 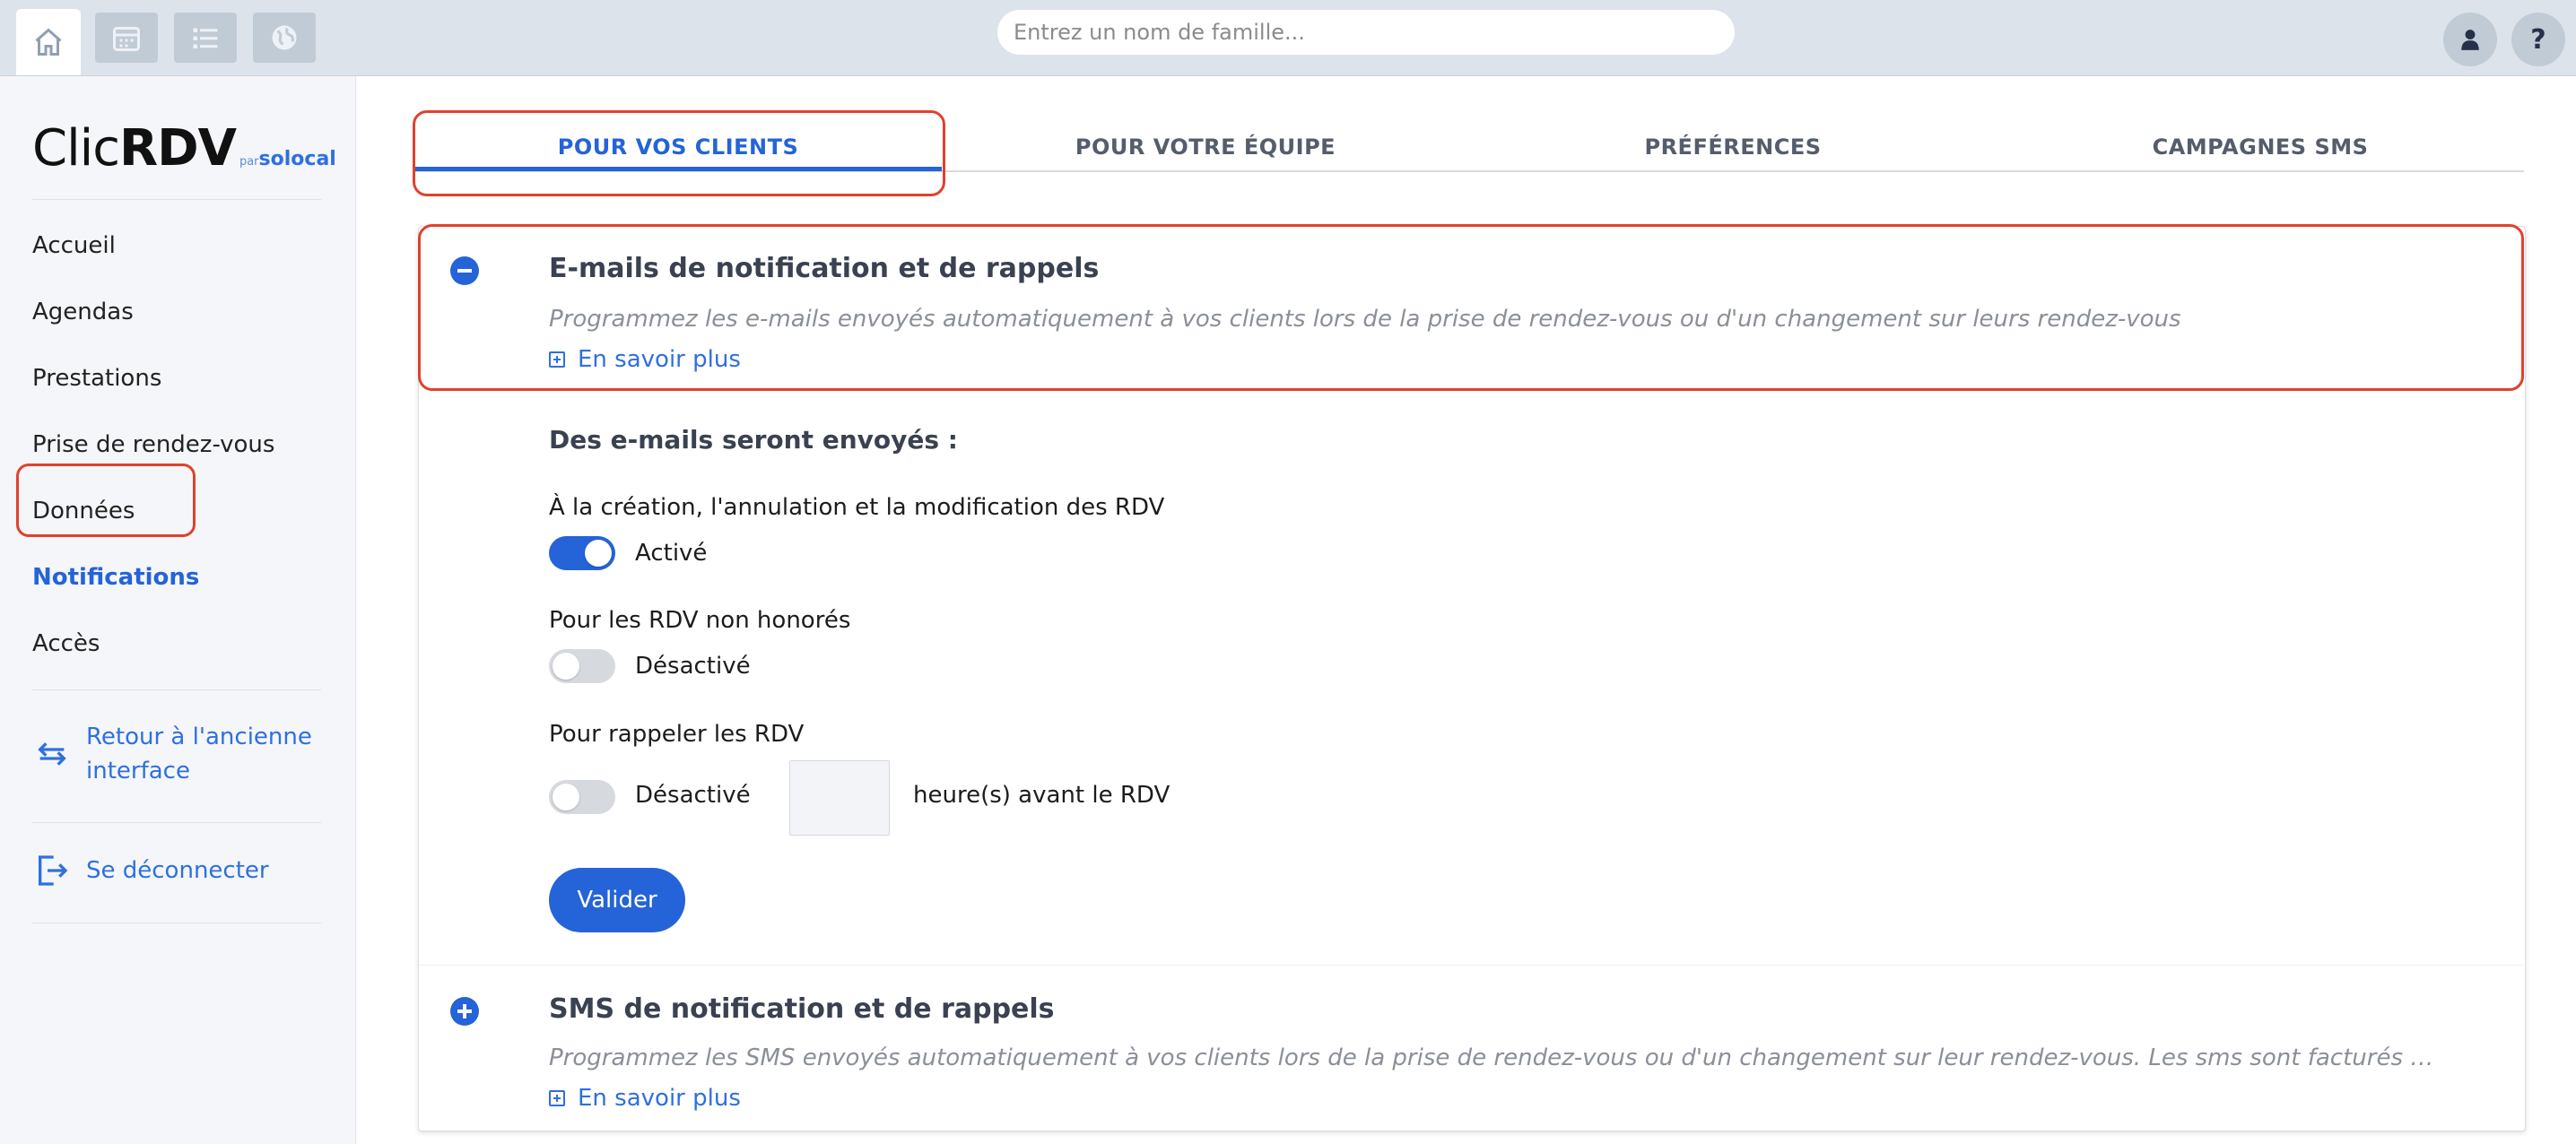 I want to click on toggle-creation, so click(x=582, y=553).